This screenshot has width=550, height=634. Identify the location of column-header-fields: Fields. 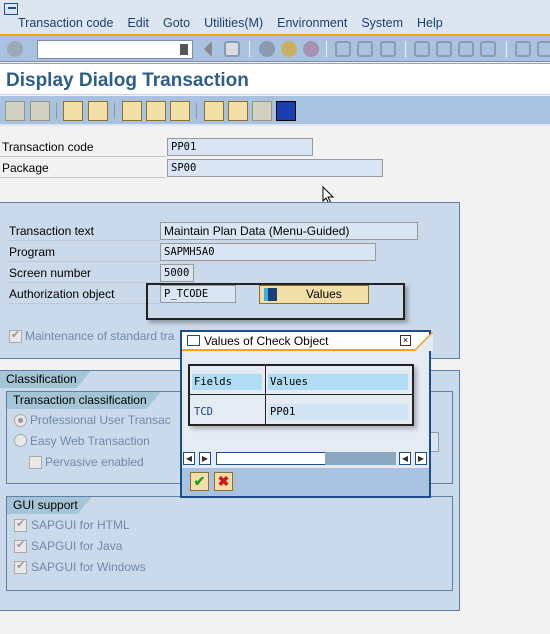
(227, 382).